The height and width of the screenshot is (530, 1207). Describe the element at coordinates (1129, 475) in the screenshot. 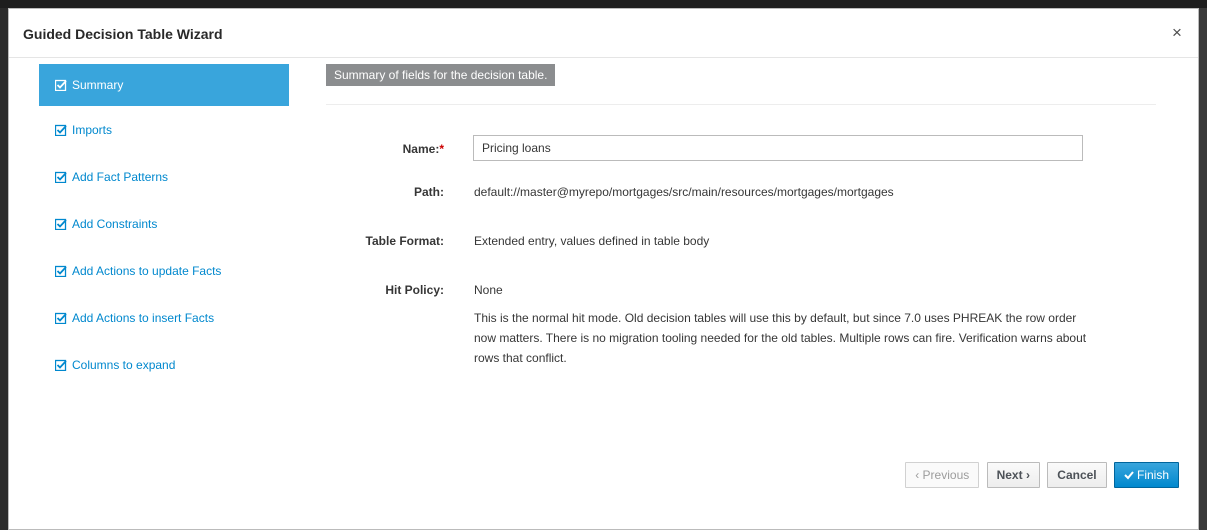

I see `checkmark-icon` at that location.